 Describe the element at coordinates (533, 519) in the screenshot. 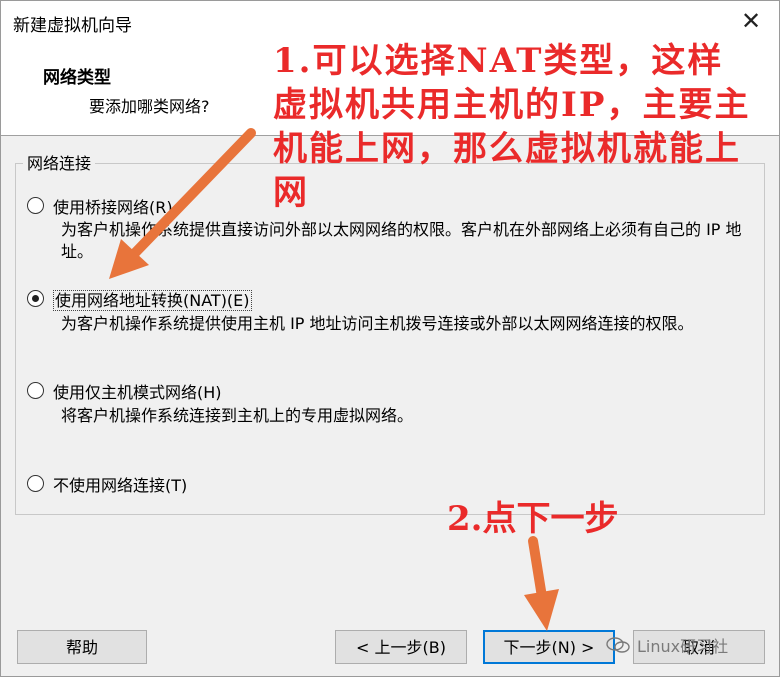

I see `annotation-note-2: 2.点下一步` at that location.